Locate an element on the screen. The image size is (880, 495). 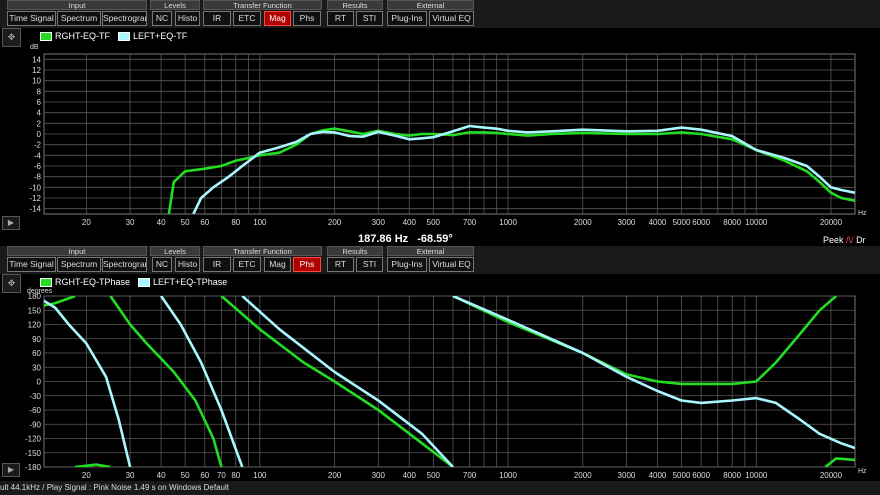
x-tick-label: 700 is located at coordinates (470, 475).